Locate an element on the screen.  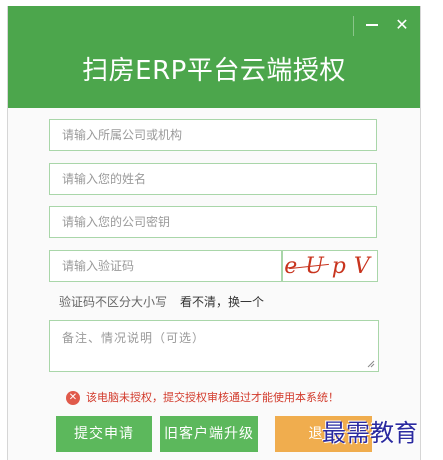
error-icon: ✕ is located at coordinates (73, 398).